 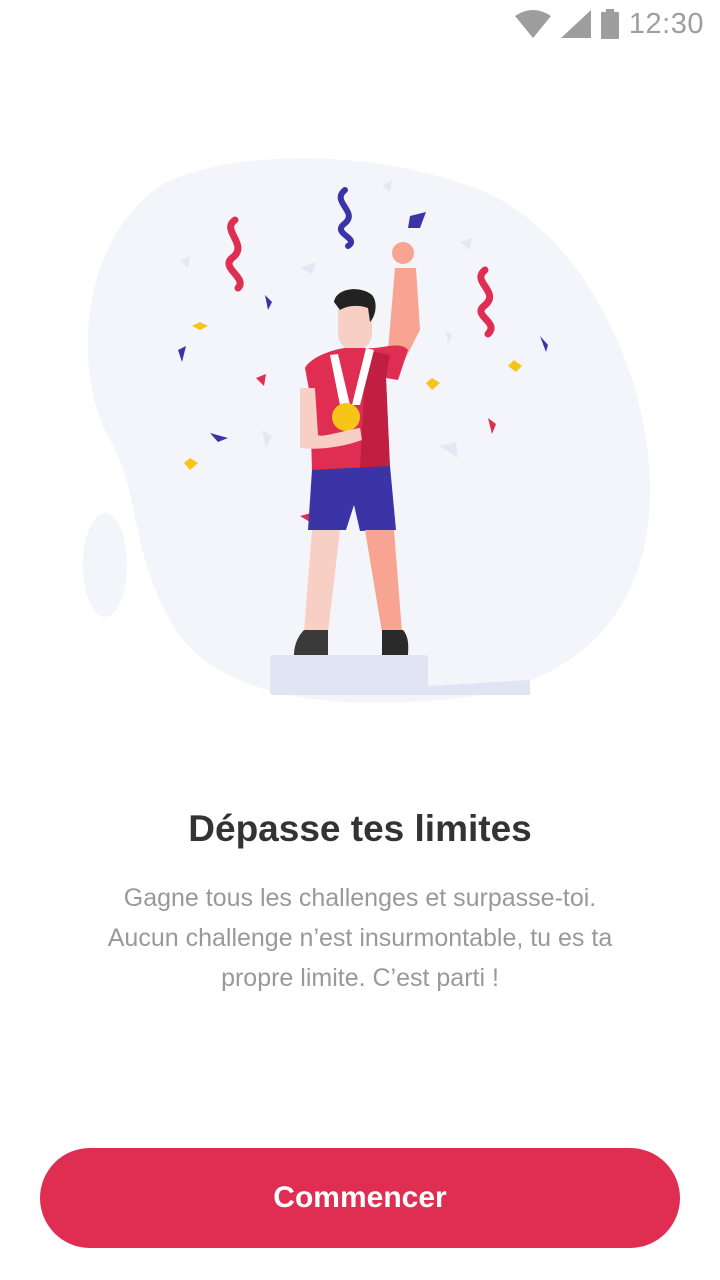 What do you see at coordinates (666, 23) in the screenshot?
I see `status-time: 12:30` at bounding box center [666, 23].